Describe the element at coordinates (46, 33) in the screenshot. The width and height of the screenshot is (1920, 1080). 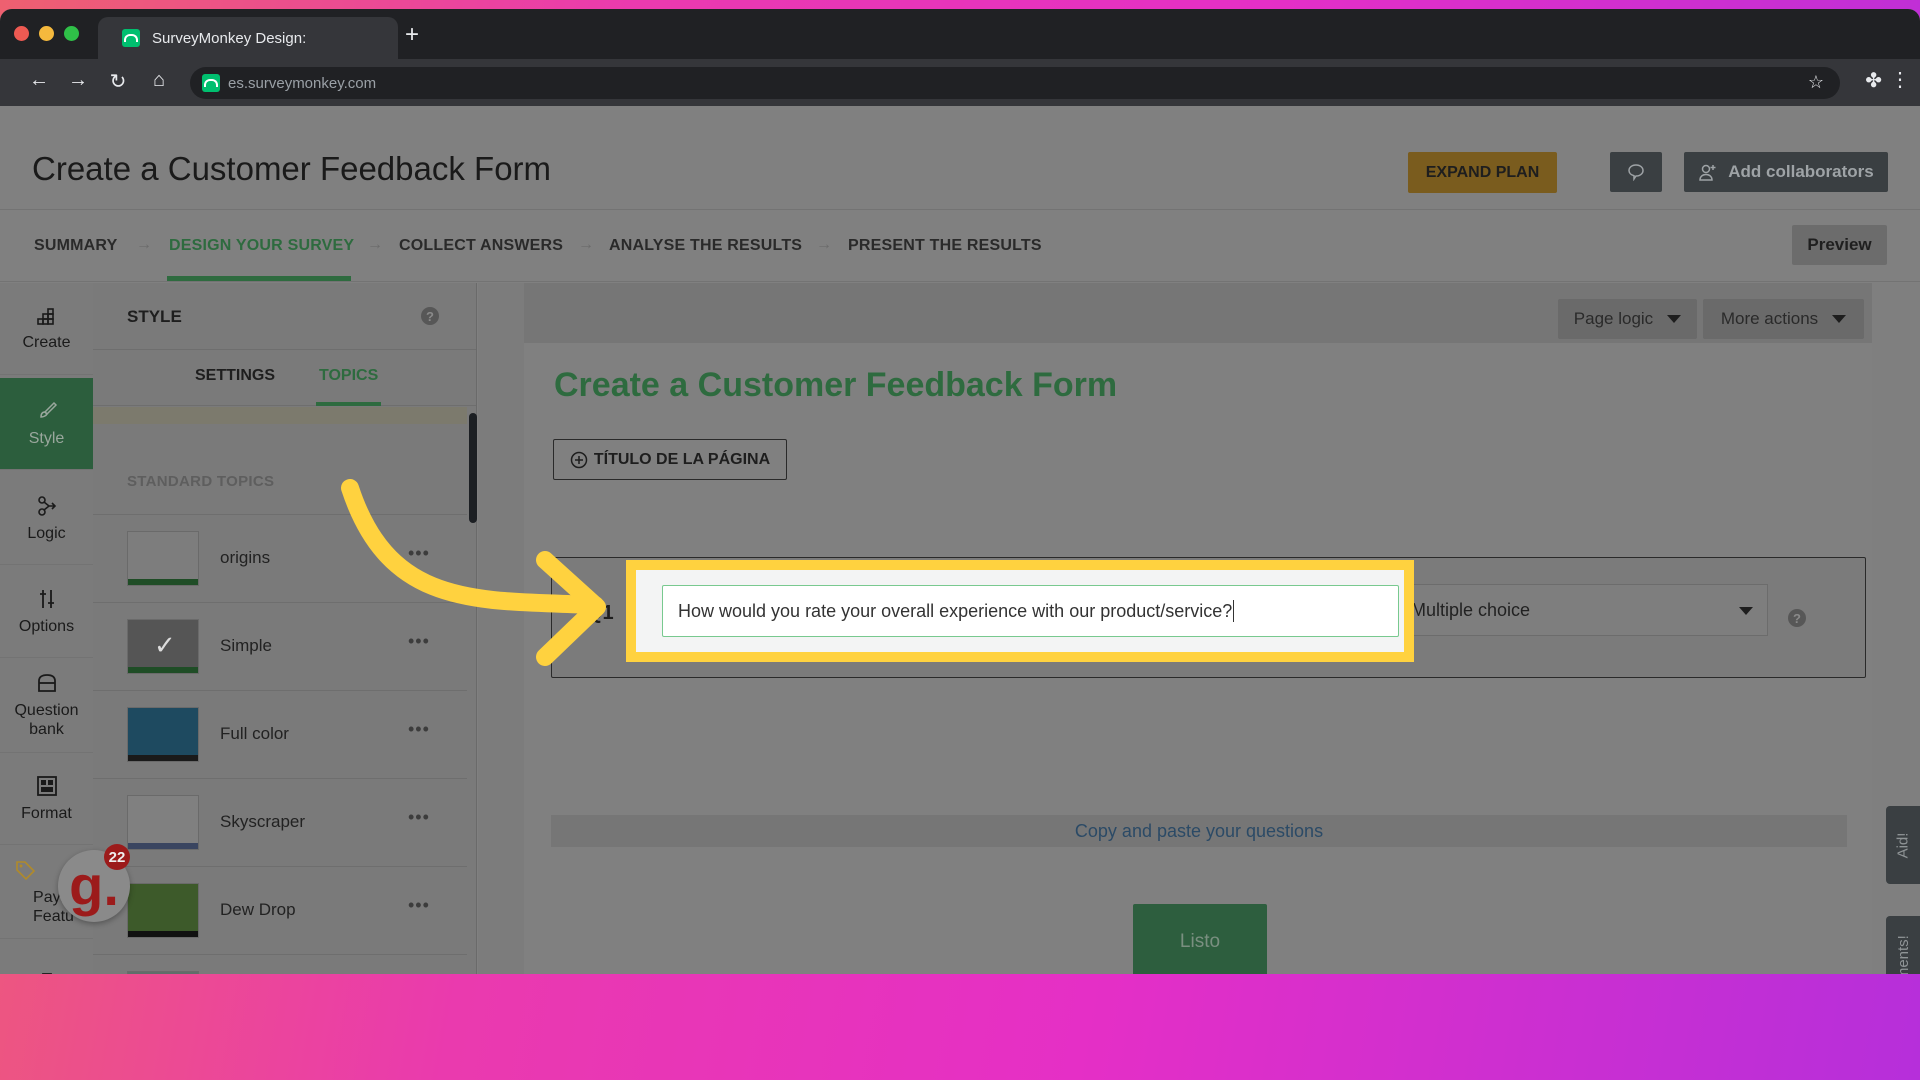
I see `minimize-window-button` at that location.